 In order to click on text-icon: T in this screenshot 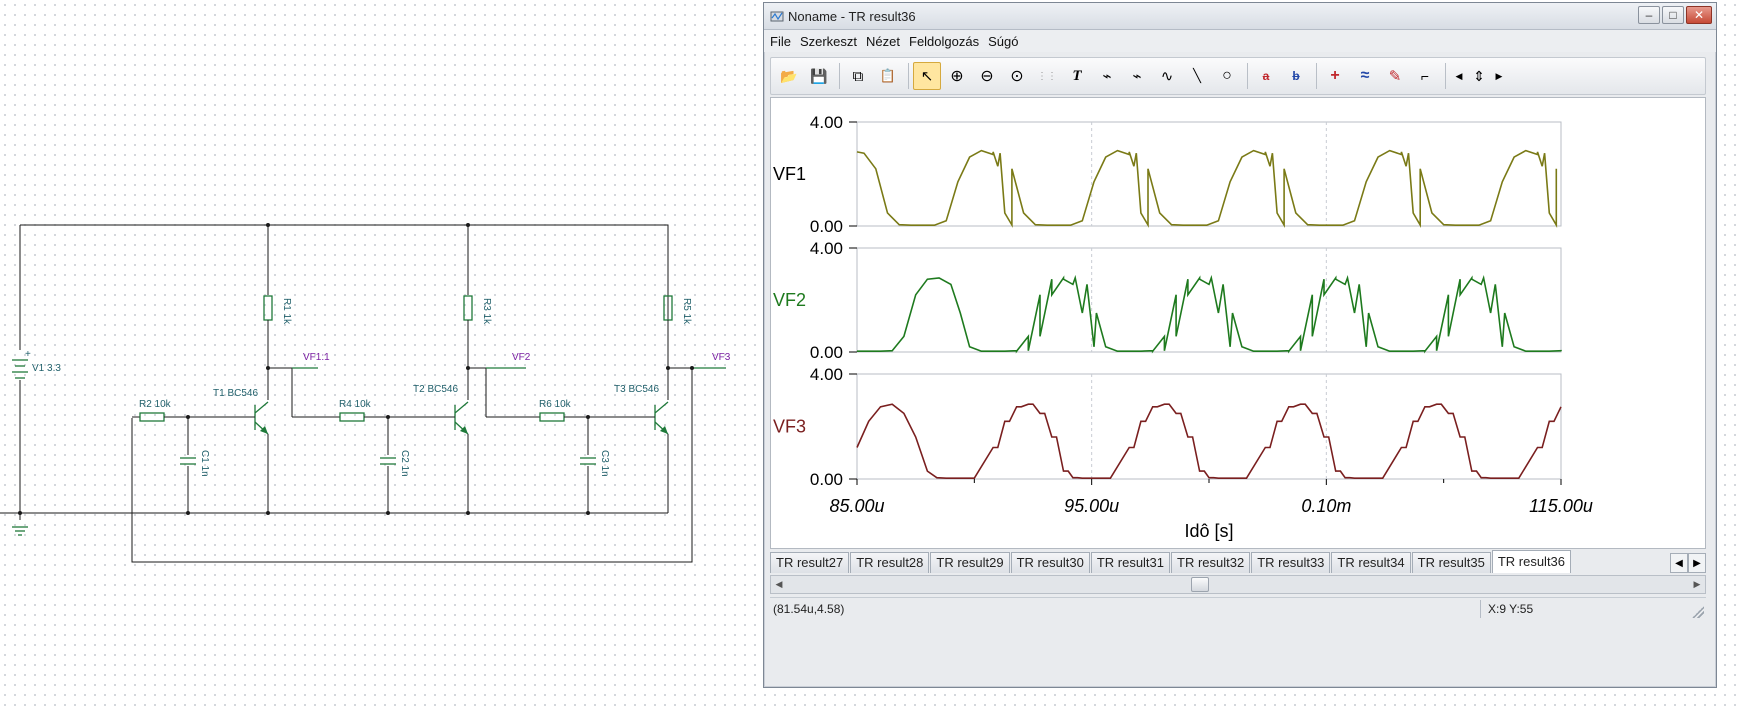, I will do `click(1077, 75)`.